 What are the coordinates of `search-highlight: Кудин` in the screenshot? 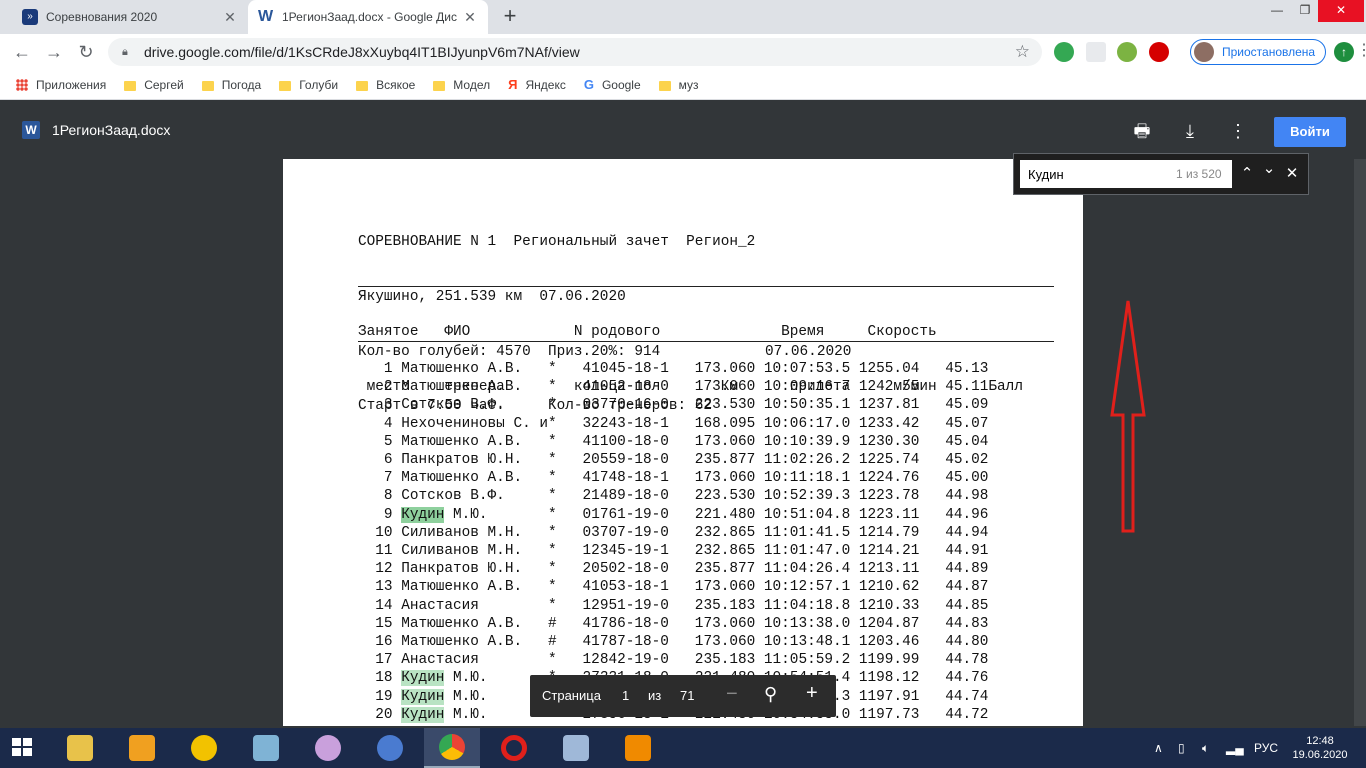 It's located at (423, 514).